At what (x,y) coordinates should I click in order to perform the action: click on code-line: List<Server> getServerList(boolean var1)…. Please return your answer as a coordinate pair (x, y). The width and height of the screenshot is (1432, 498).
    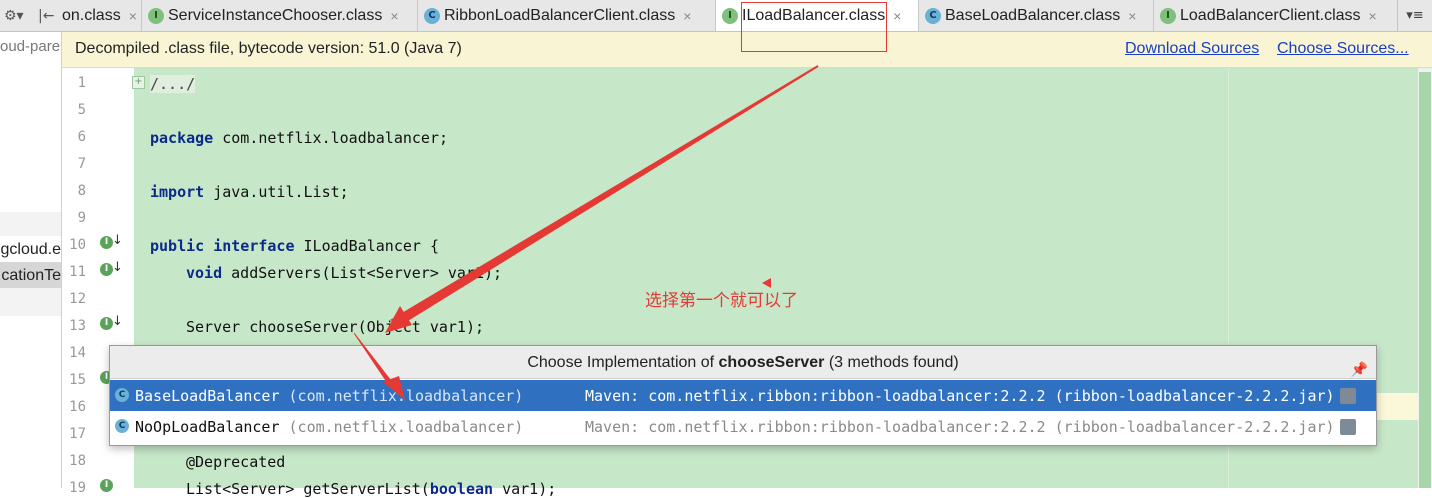
    Looking at the image, I should click on (371, 489).